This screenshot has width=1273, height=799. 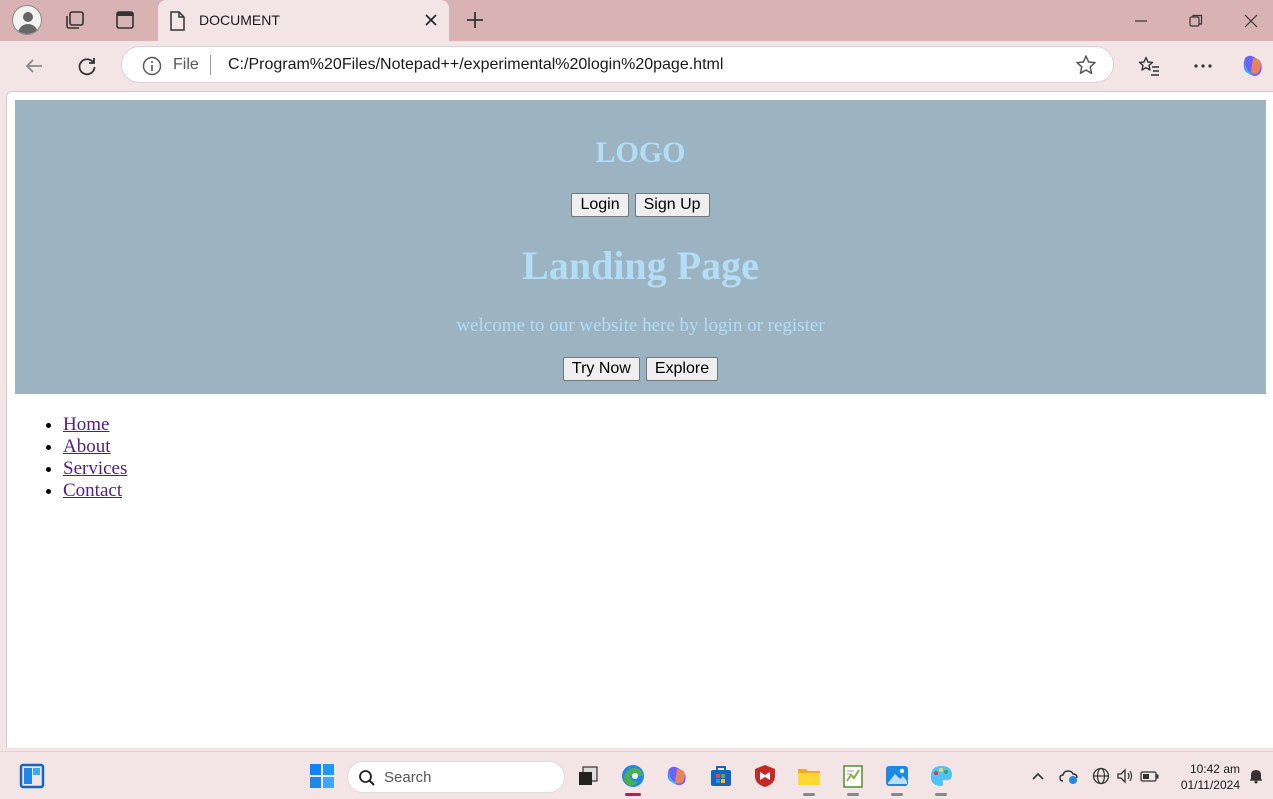 I want to click on try-now-button: Try Now, so click(x=601, y=369).